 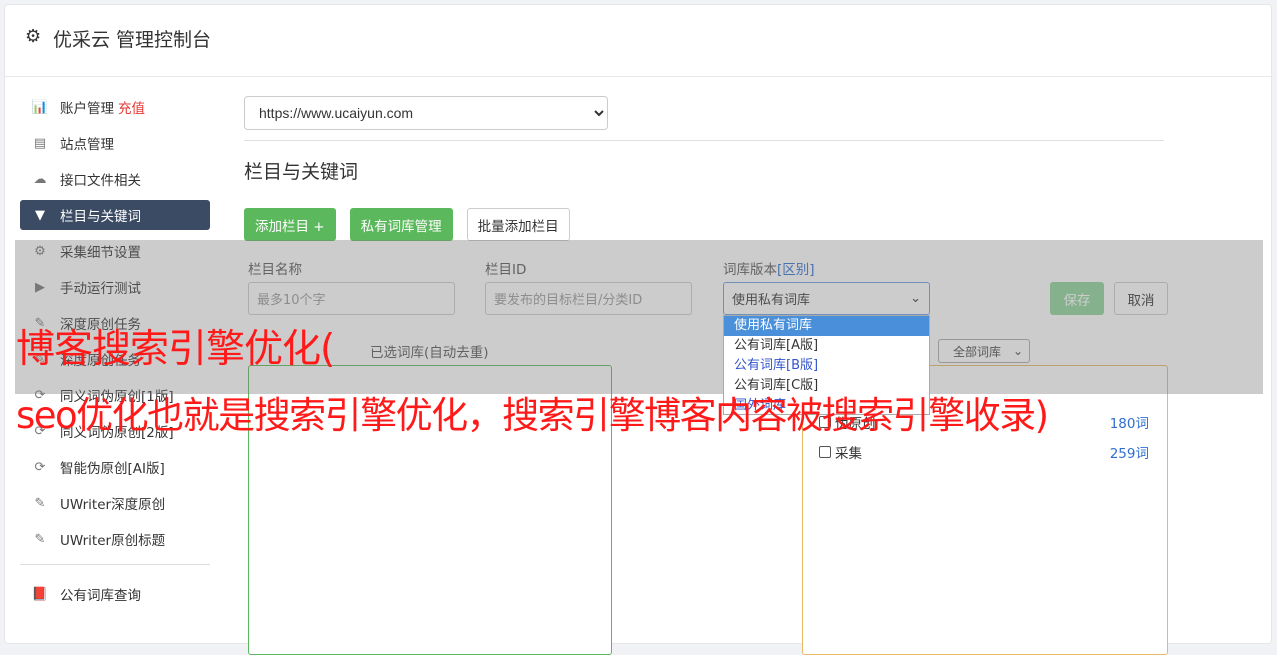 What do you see at coordinates (40, 467) in the screenshot?
I see `refresh-icon: ⟳` at bounding box center [40, 467].